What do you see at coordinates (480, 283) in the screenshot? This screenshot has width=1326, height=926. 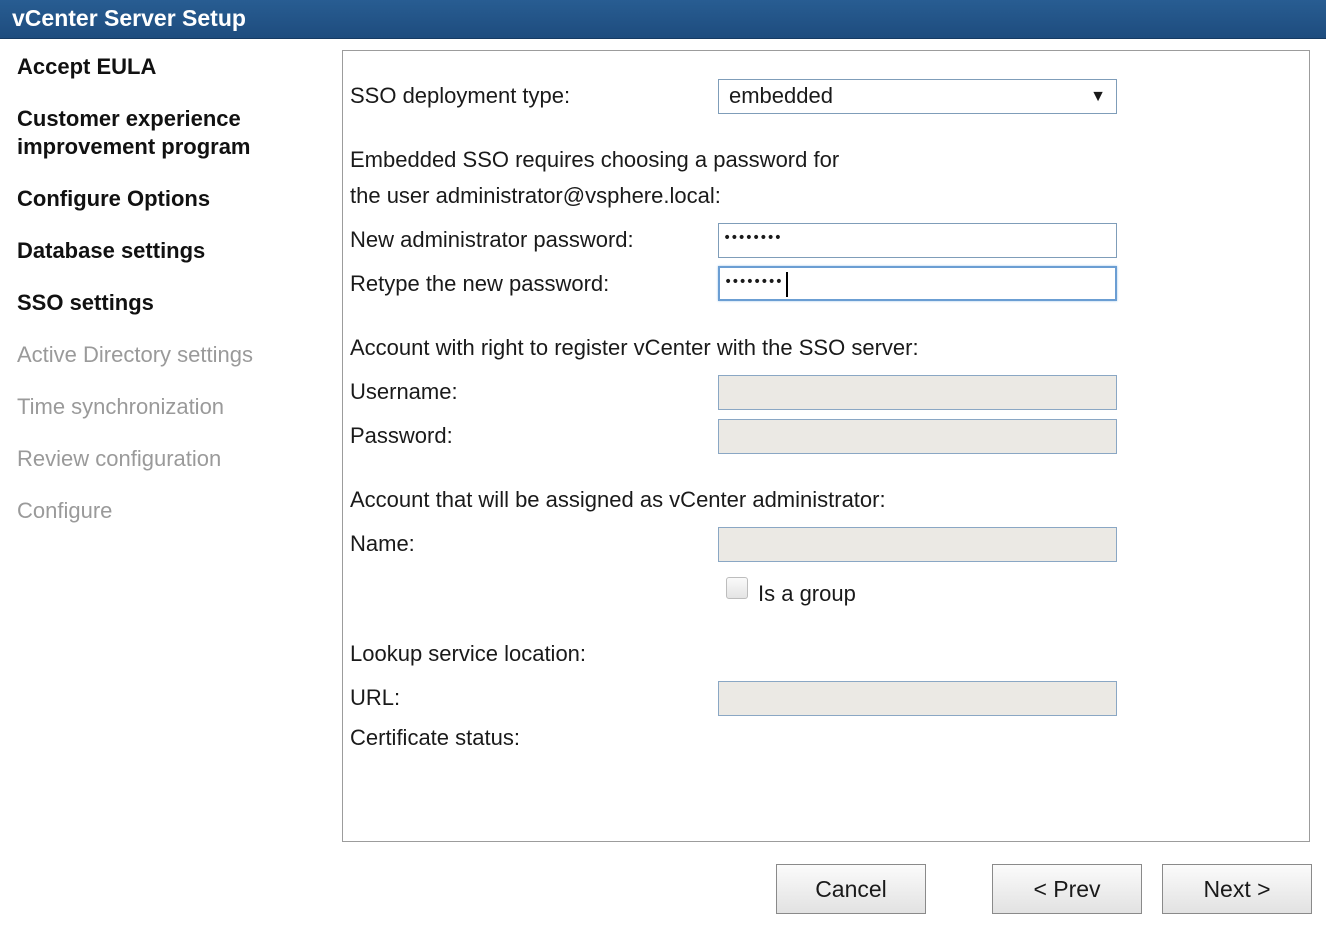 I see `retype-password-label: Retype the new password:` at bounding box center [480, 283].